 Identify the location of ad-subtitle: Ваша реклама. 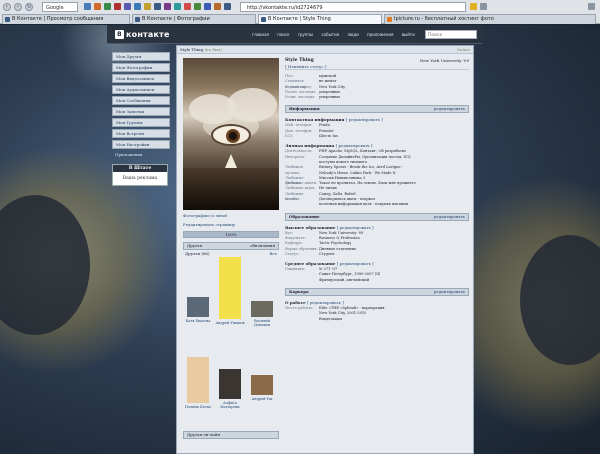
(140, 178).